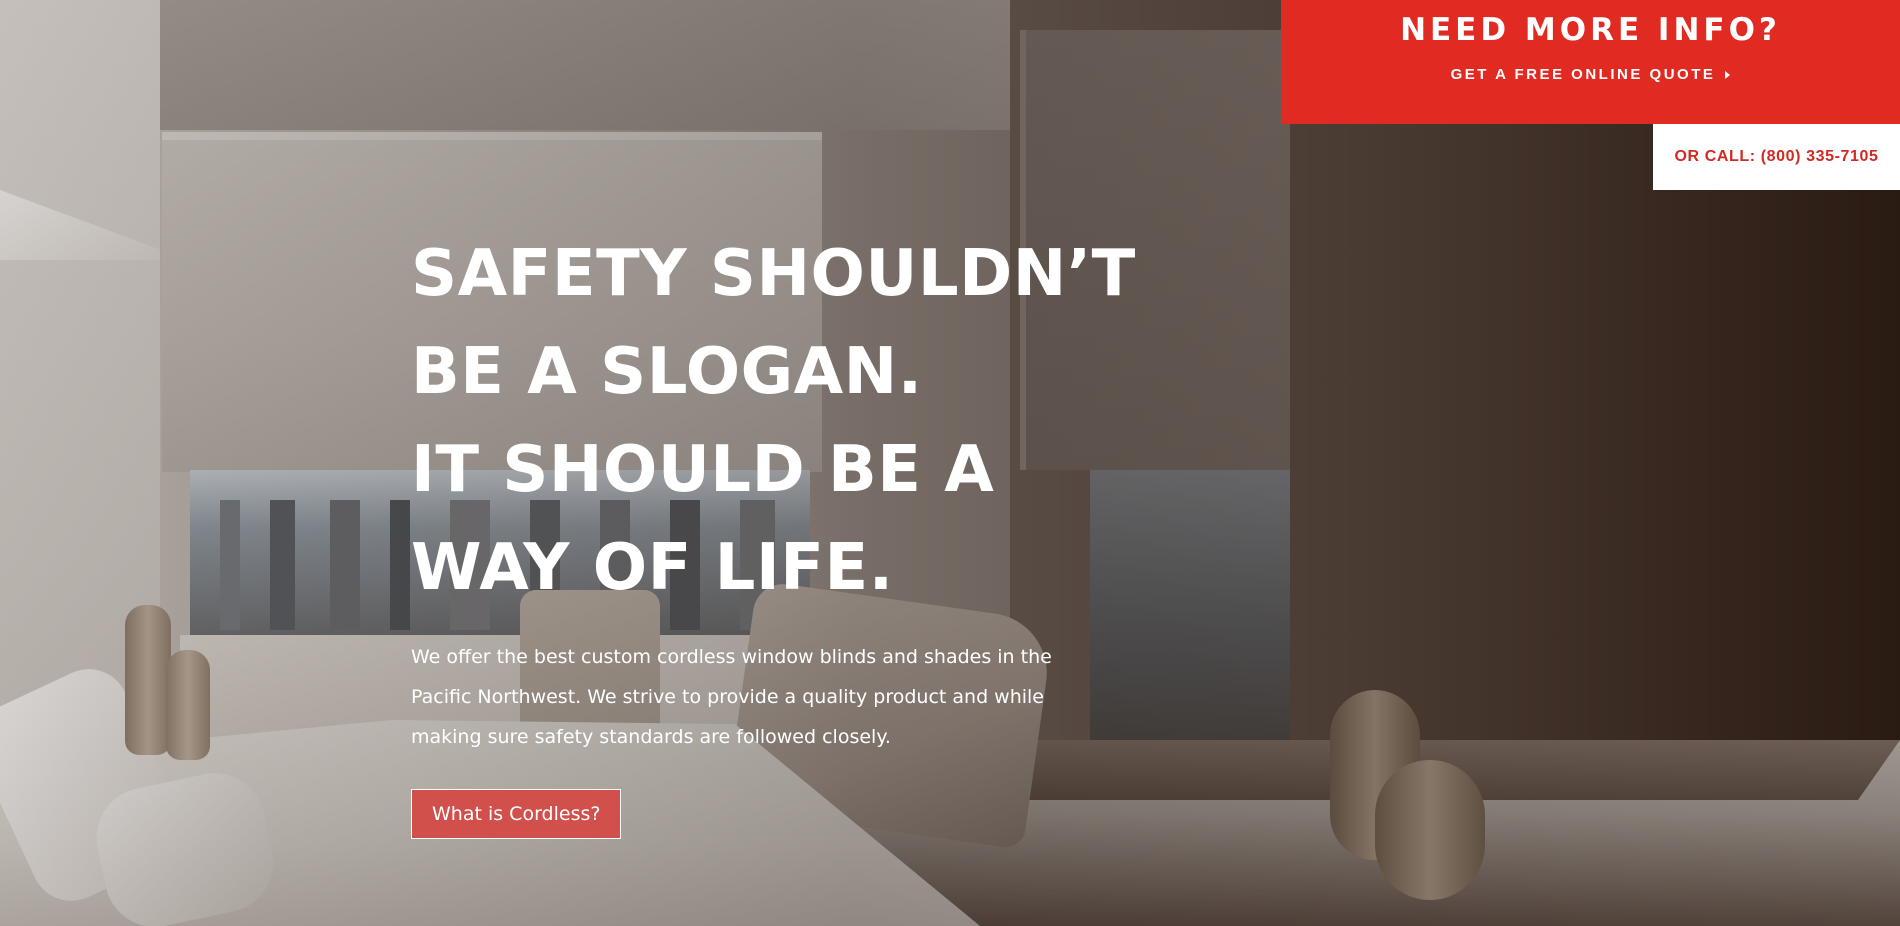 The width and height of the screenshot is (1900, 926). What do you see at coordinates (516, 814) in the screenshot?
I see `what-is-cordless-button: What is Cordless?` at bounding box center [516, 814].